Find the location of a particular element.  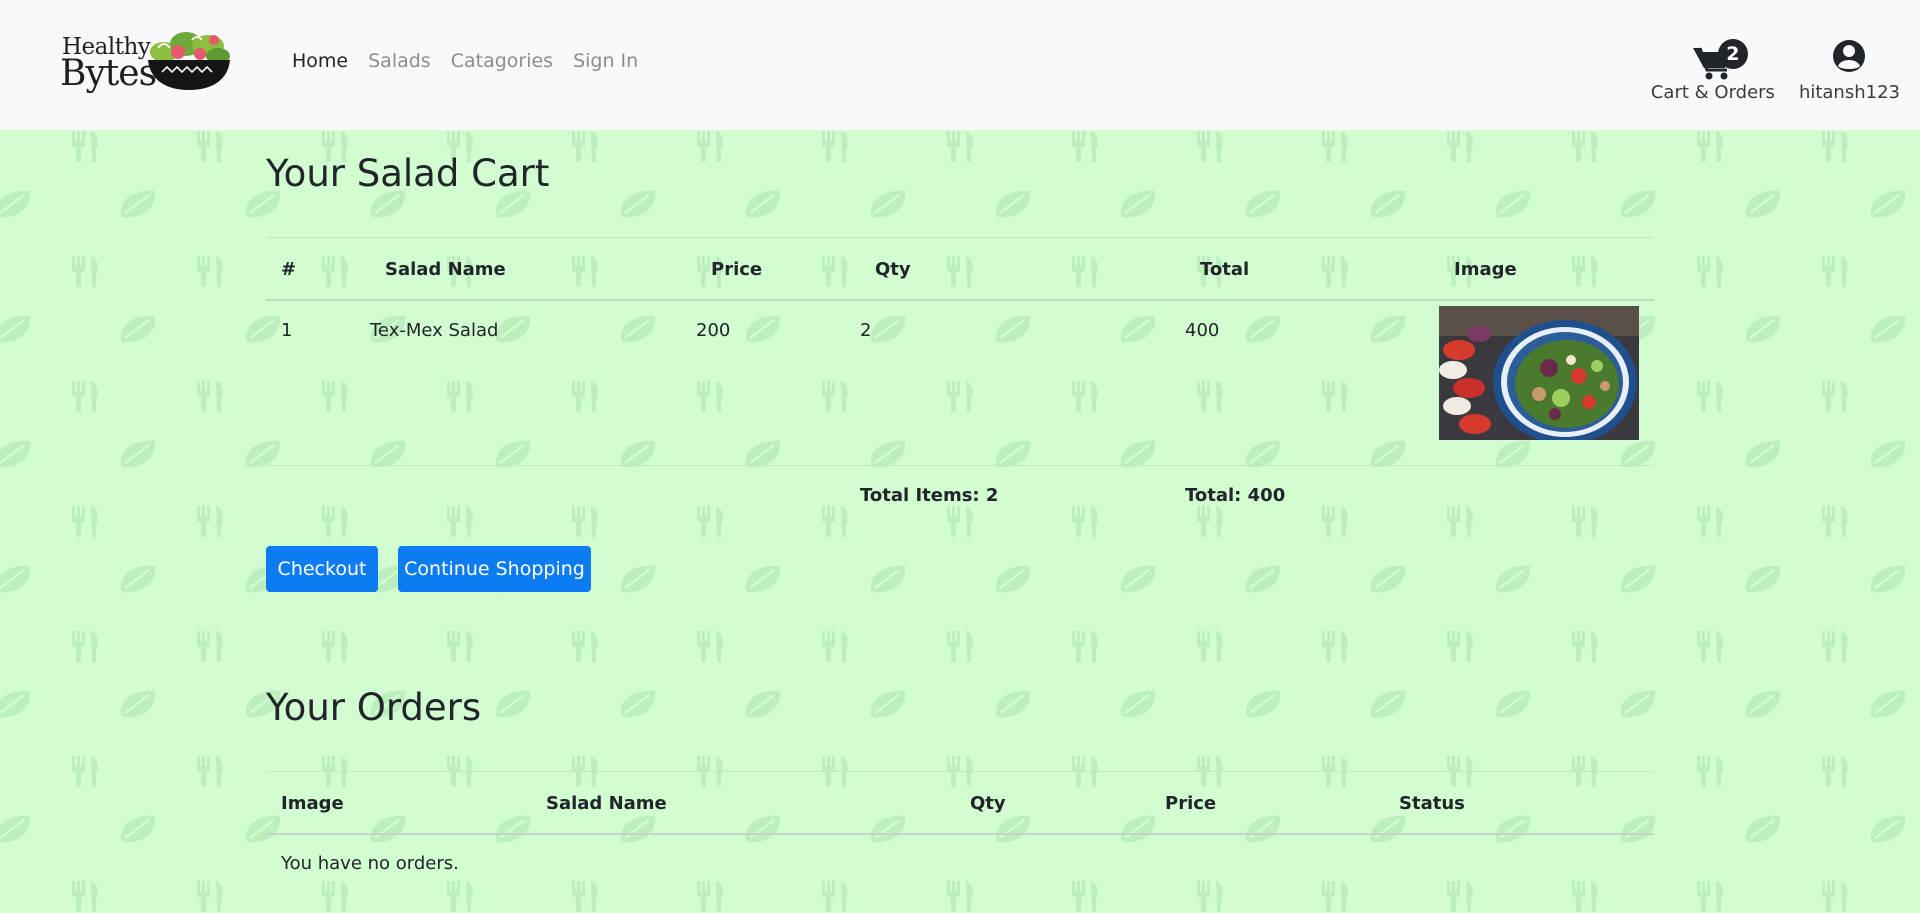

nav-link-home: Home is located at coordinates (320, 61).